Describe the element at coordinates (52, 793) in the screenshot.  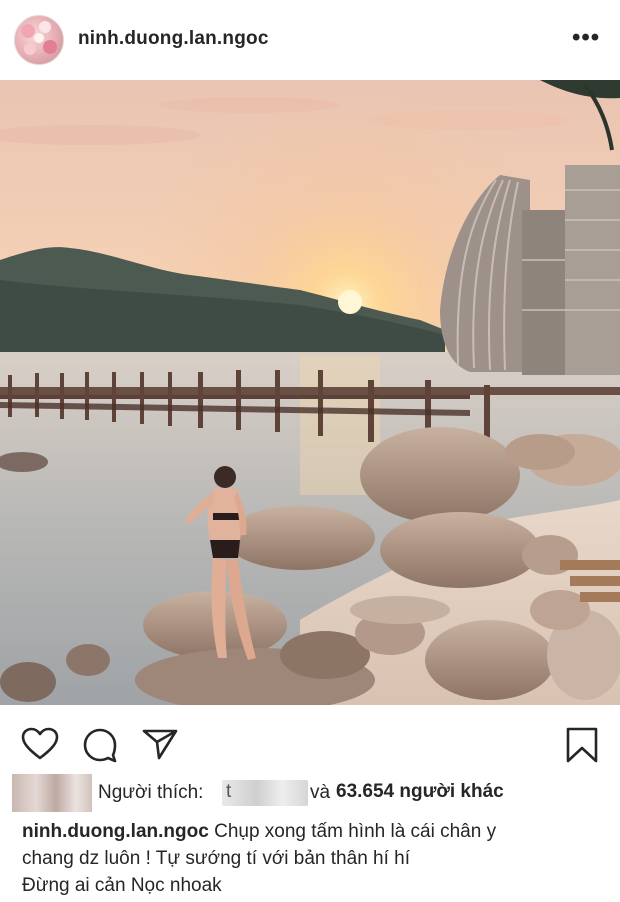
I see `liker-avatar-blurred` at that location.